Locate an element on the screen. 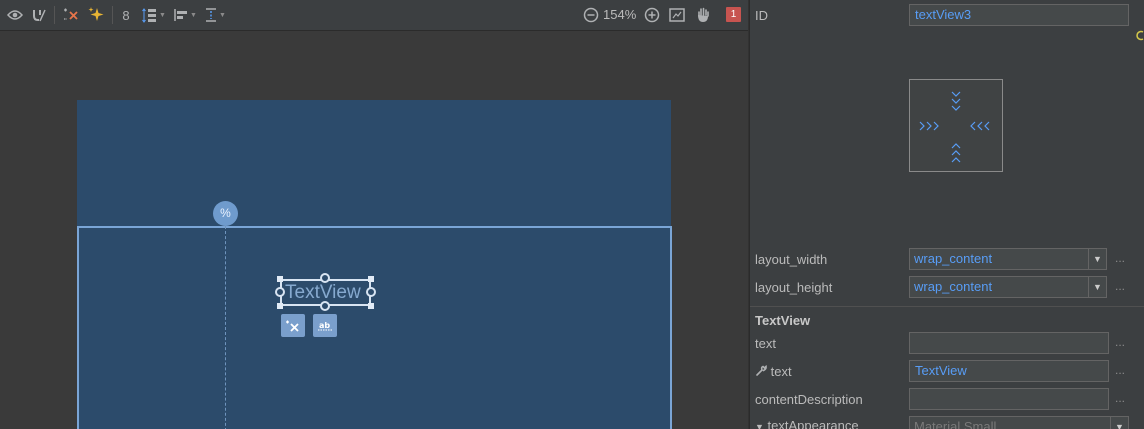 The height and width of the screenshot is (429, 1144). svg-text: ab is located at coordinates (324, 325).